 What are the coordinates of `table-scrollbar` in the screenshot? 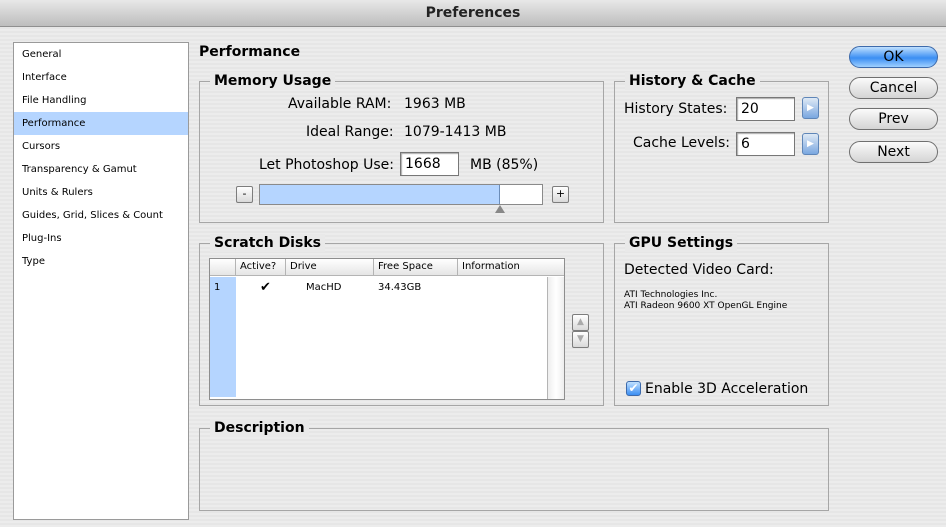 It's located at (555, 338).